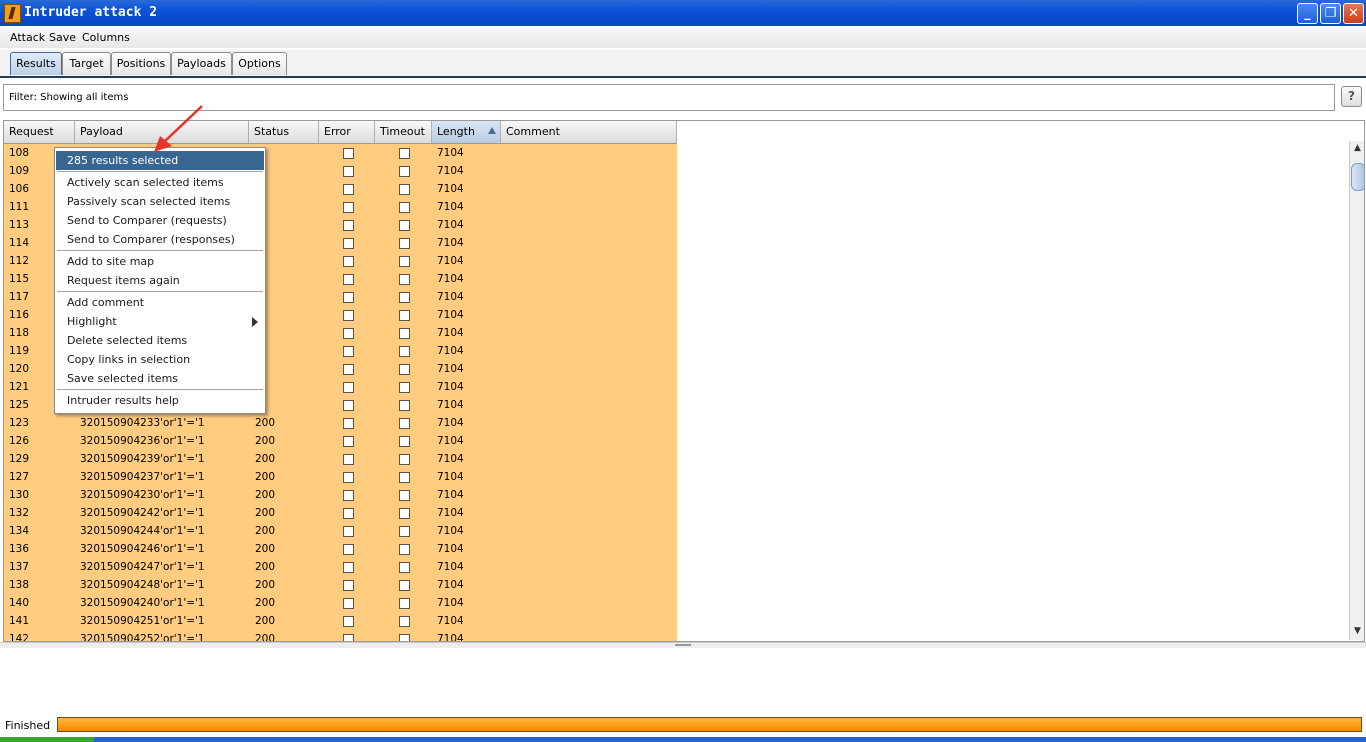 The width and height of the screenshot is (1366, 742). Describe the element at coordinates (160, 182) in the screenshot. I see `menu-item-actively-scan-selected-items: Actively scan selected items` at that location.